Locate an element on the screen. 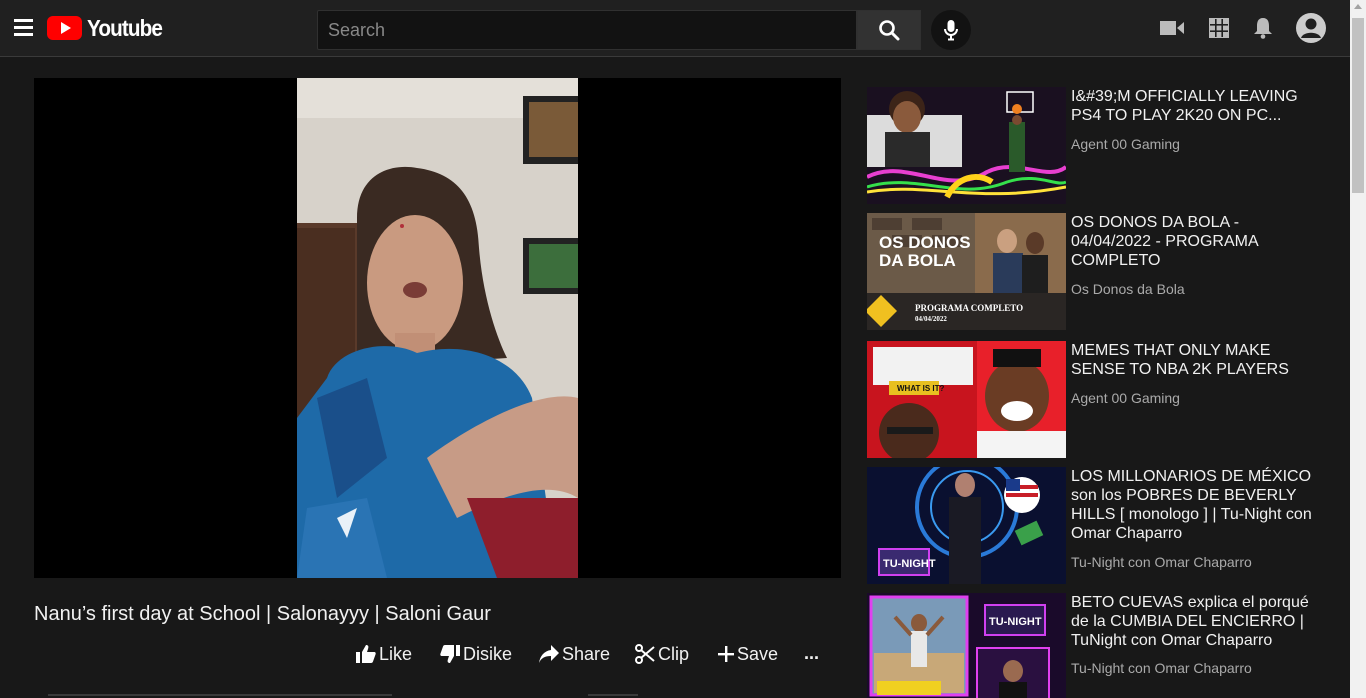 The width and height of the screenshot is (1366, 698). youtube-logo: Youtube is located at coordinates (108, 28).